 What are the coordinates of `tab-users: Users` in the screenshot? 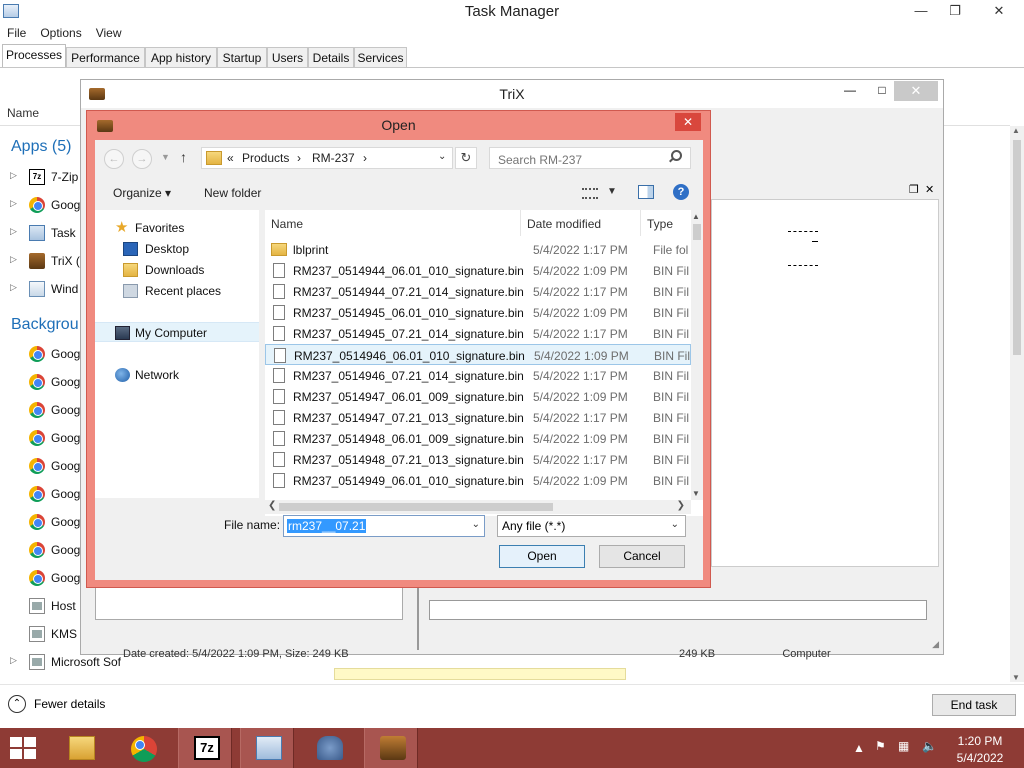 It's located at (287, 57).